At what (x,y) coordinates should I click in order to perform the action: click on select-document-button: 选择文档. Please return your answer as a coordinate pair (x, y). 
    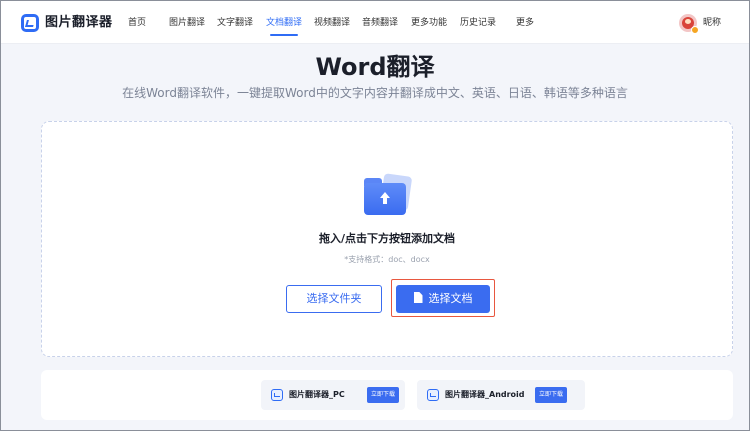
    Looking at the image, I should click on (443, 299).